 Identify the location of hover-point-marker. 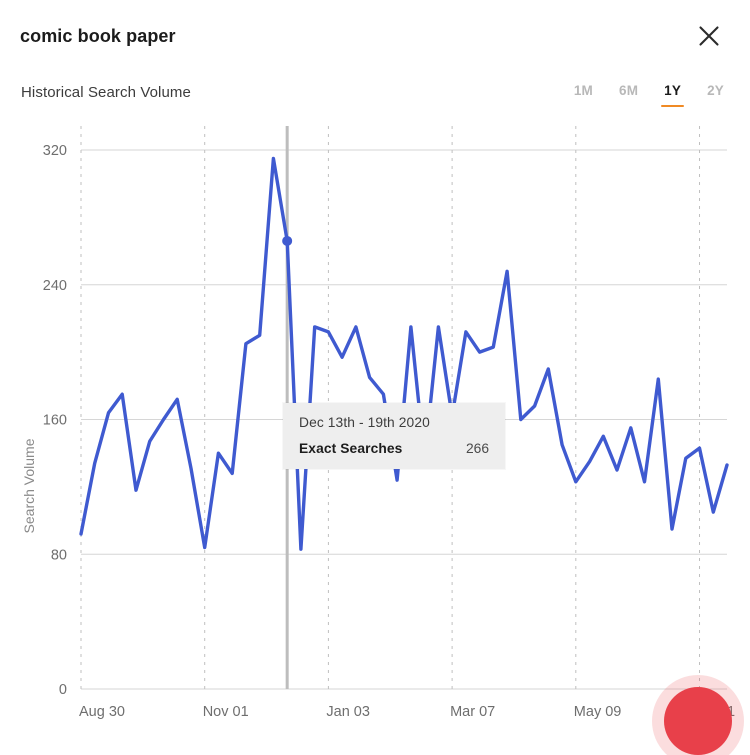
(287, 240).